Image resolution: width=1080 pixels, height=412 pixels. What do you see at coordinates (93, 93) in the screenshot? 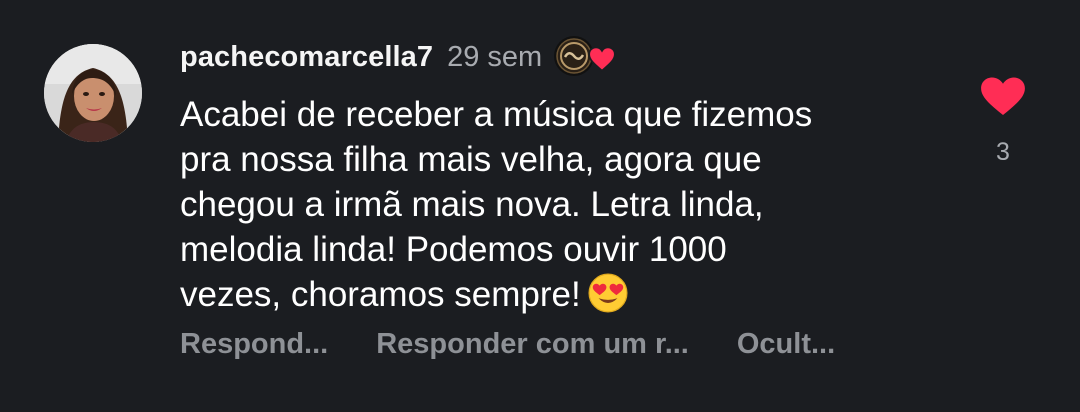
I see `avatar` at bounding box center [93, 93].